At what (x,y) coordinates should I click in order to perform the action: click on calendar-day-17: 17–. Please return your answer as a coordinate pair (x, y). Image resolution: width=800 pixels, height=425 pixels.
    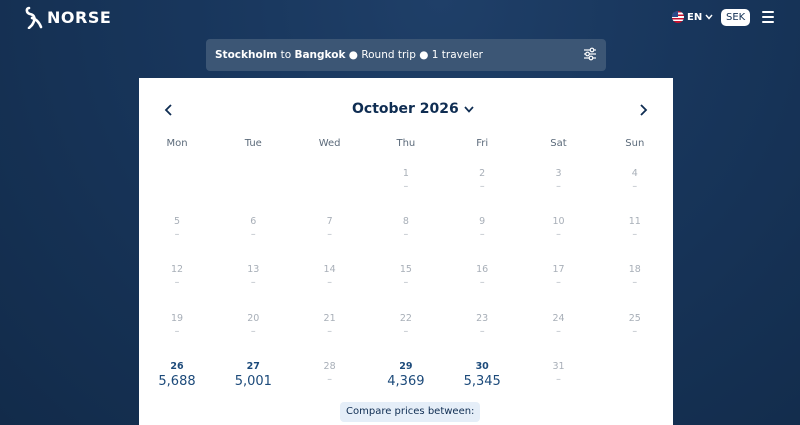
    Looking at the image, I should click on (559, 284).